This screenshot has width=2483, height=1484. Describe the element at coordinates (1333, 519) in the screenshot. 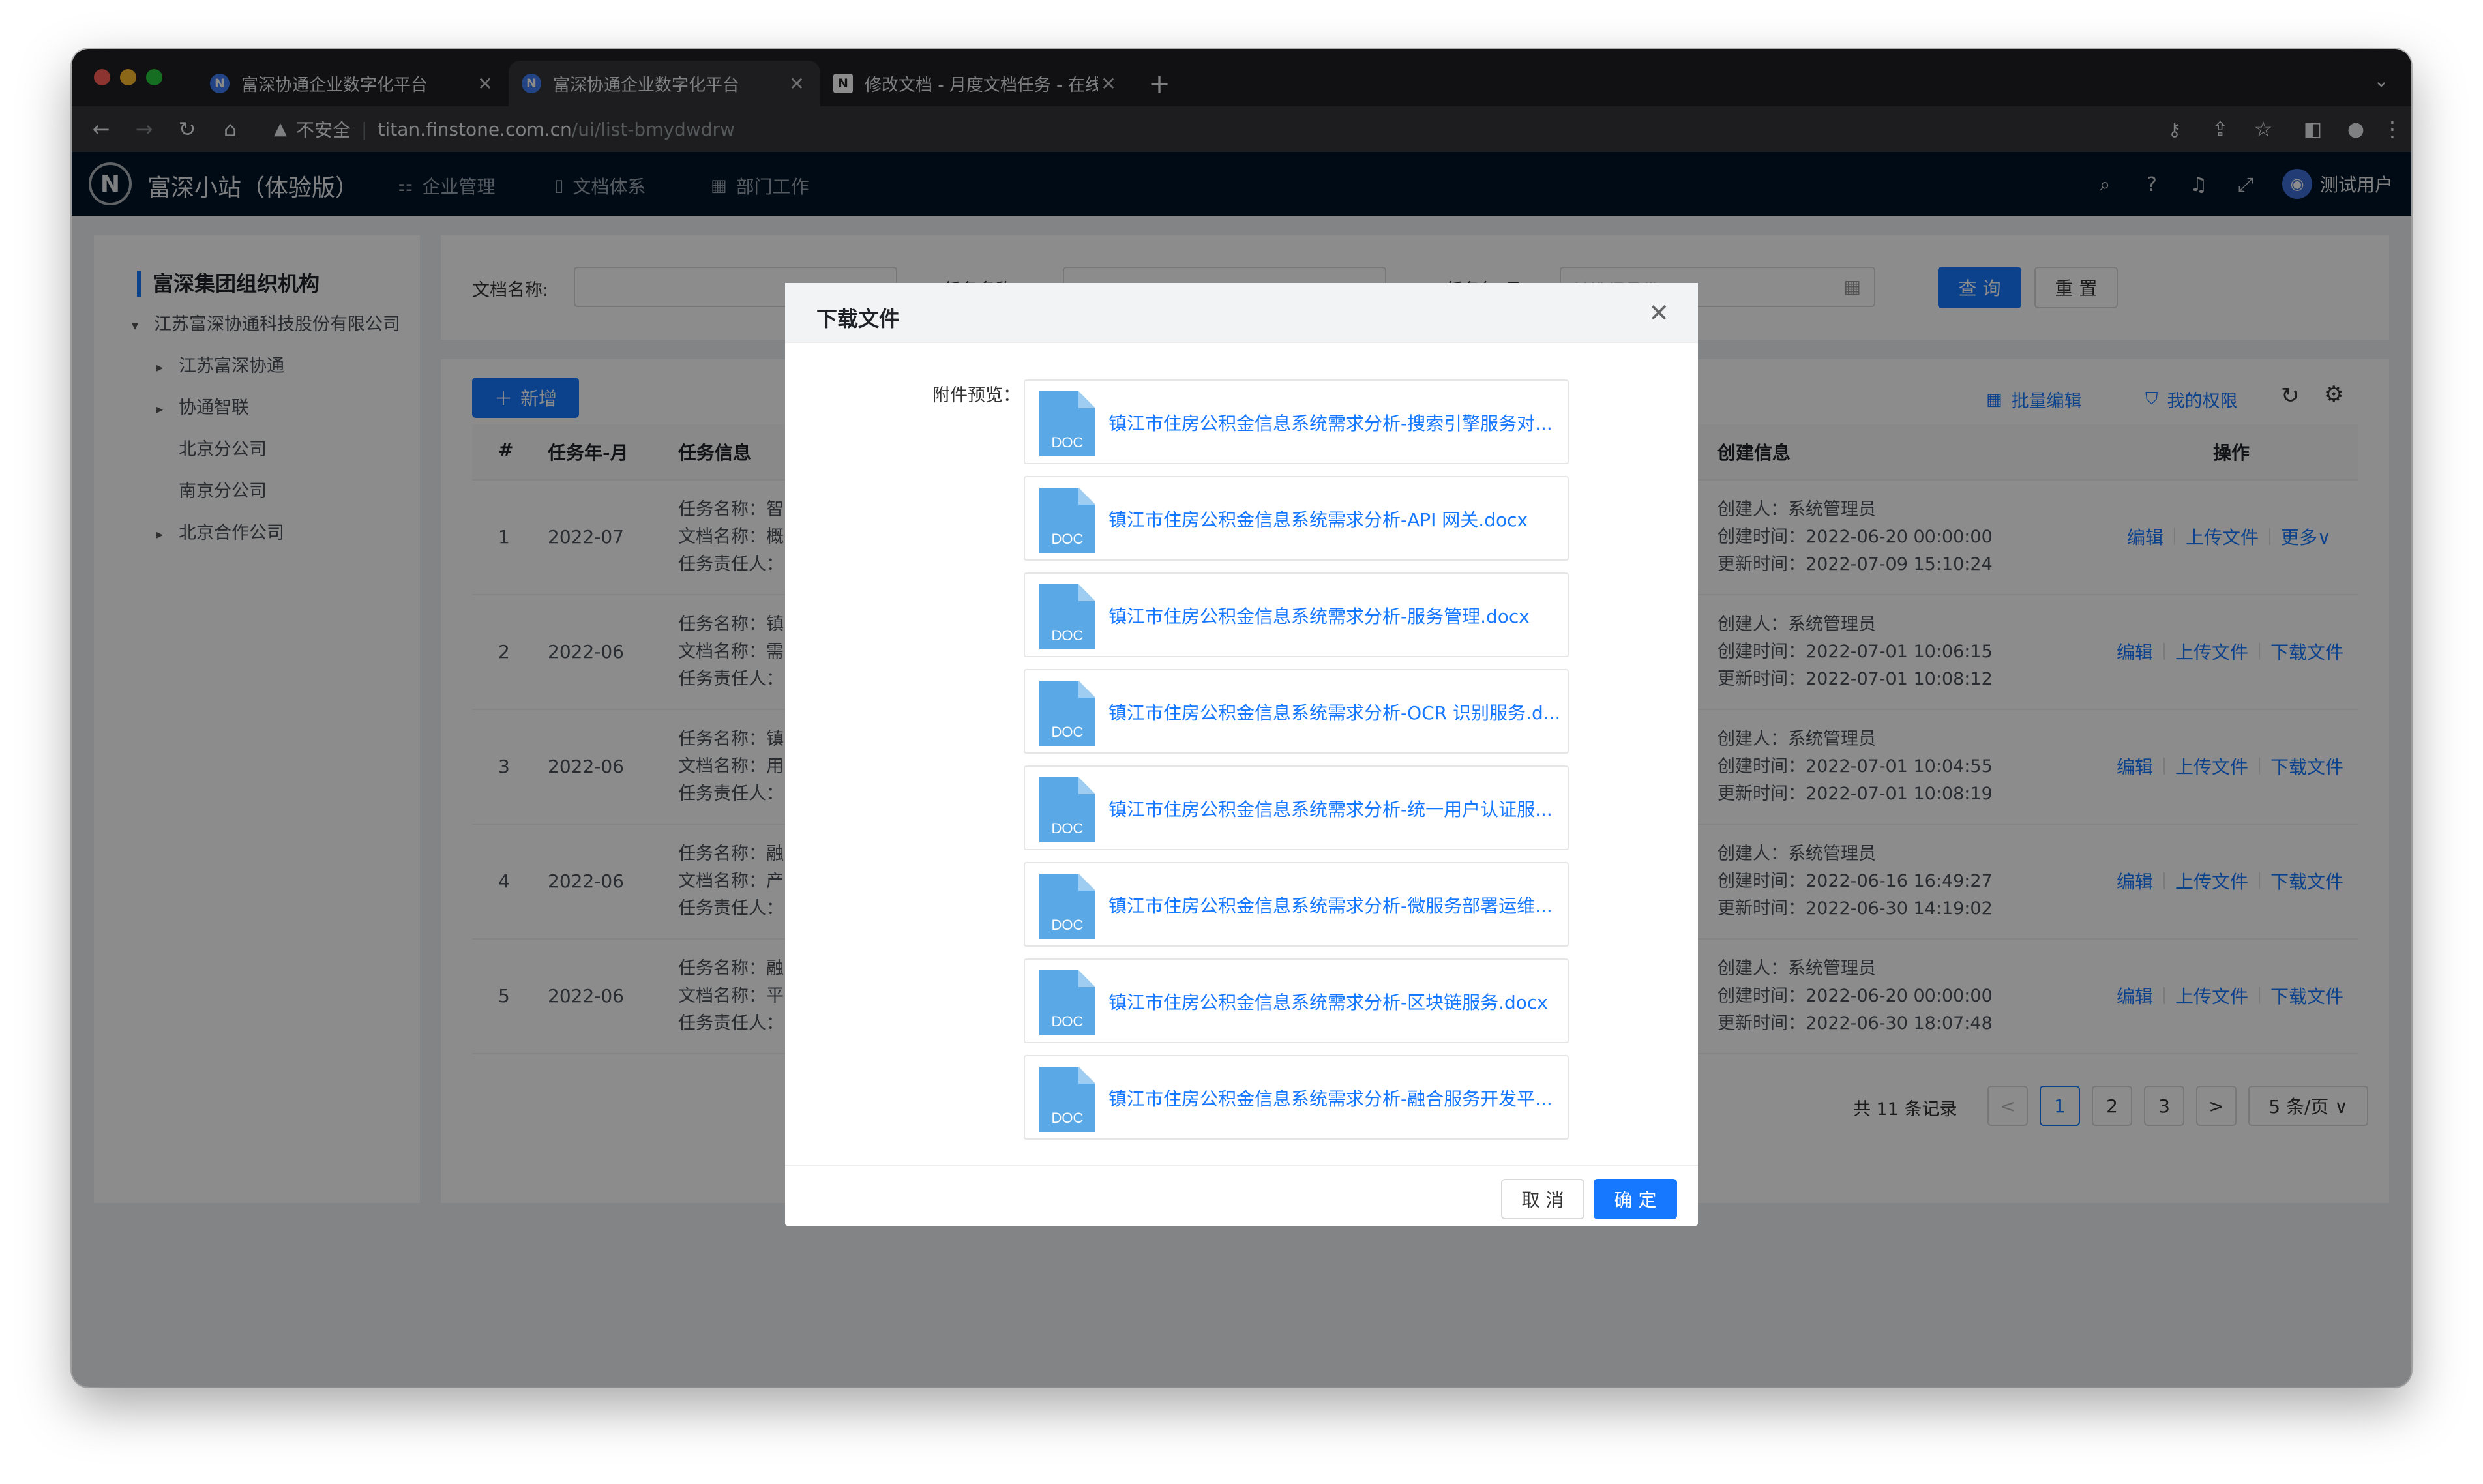

I see `attachment-file-name: 镇江市住房公积金信息系统需求分析-API 网关.docx` at that location.